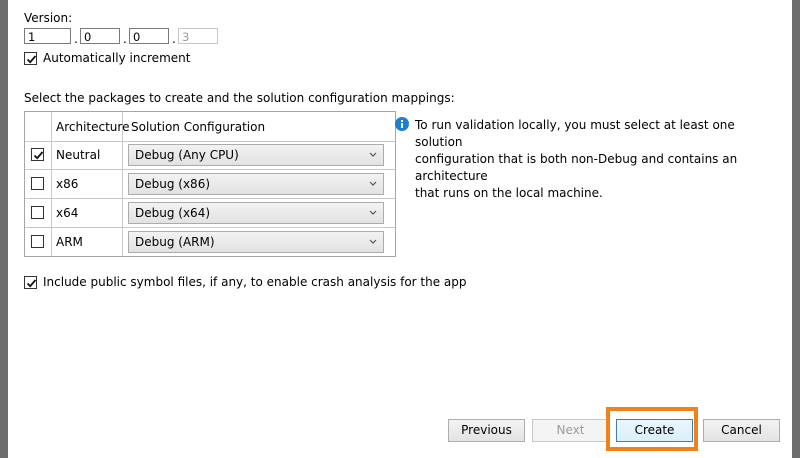 Image resolution: width=800 pixels, height=458 pixels. What do you see at coordinates (37, 183) in the screenshot?
I see `package-checkbox-x86` at bounding box center [37, 183].